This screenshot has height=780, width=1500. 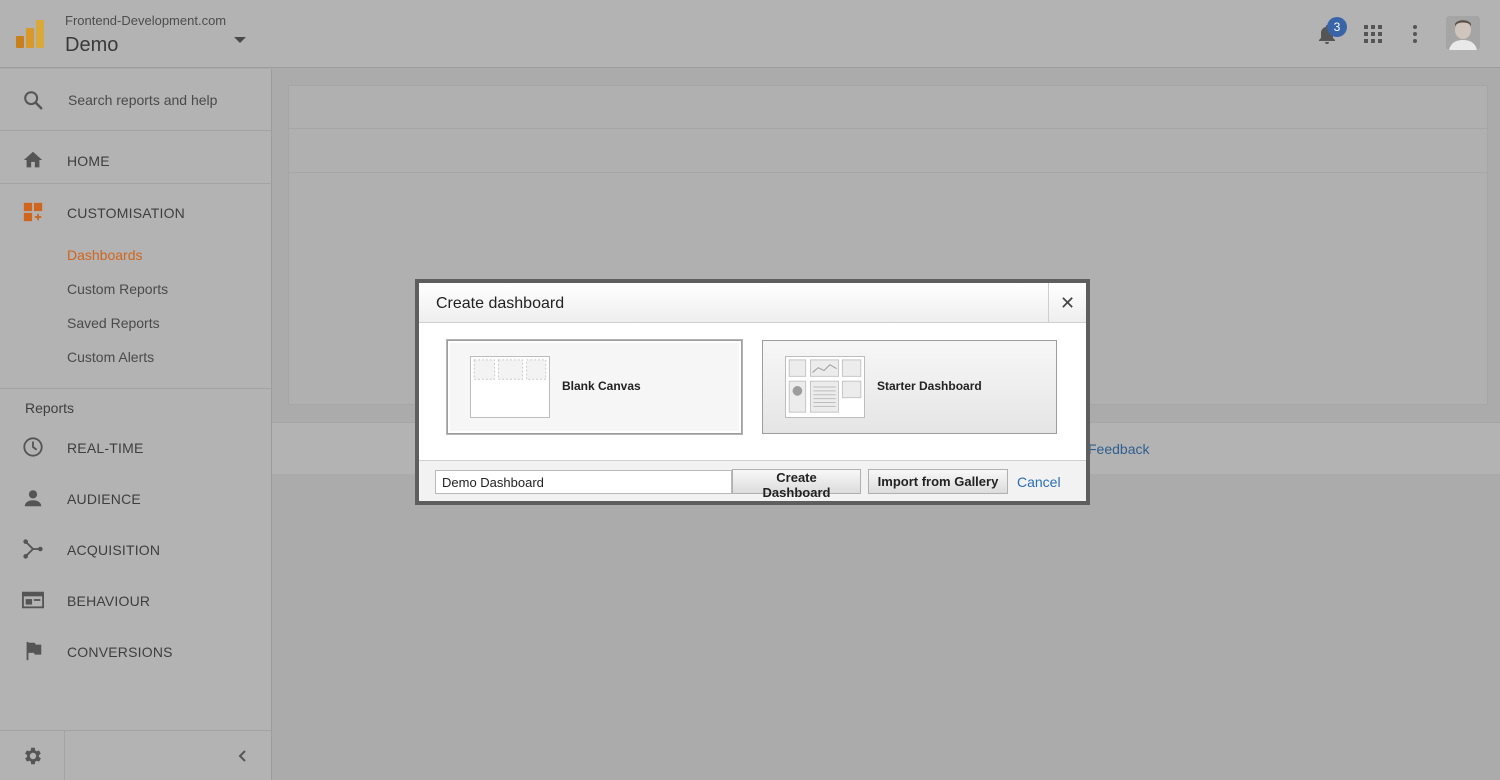 What do you see at coordinates (583, 482) in the screenshot?
I see `dashboard-name-input` at bounding box center [583, 482].